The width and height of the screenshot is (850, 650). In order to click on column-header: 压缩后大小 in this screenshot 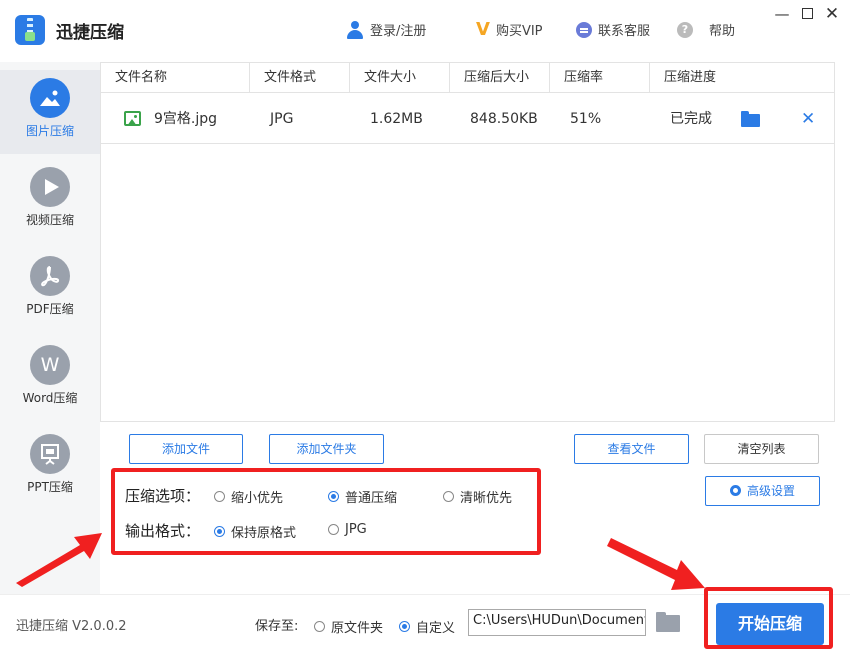, I will do `click(500, 78)`.